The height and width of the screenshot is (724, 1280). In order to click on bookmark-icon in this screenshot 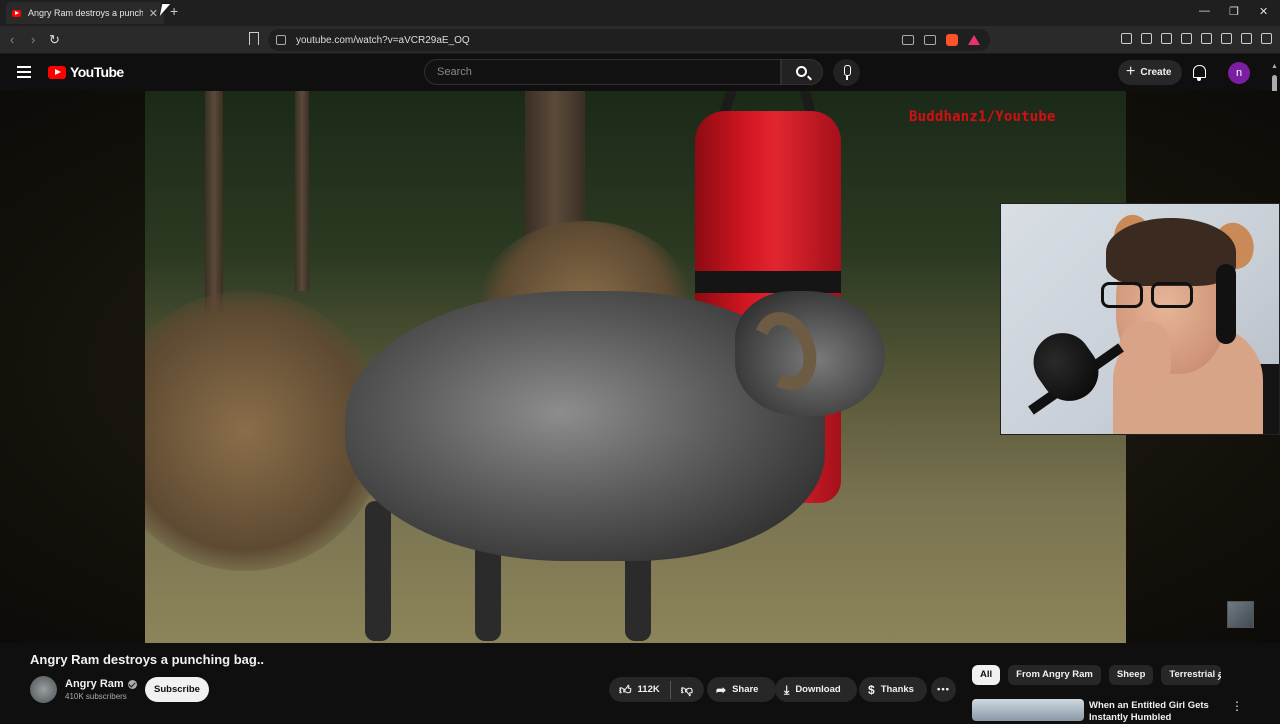, I will do `click(254, 38)`.